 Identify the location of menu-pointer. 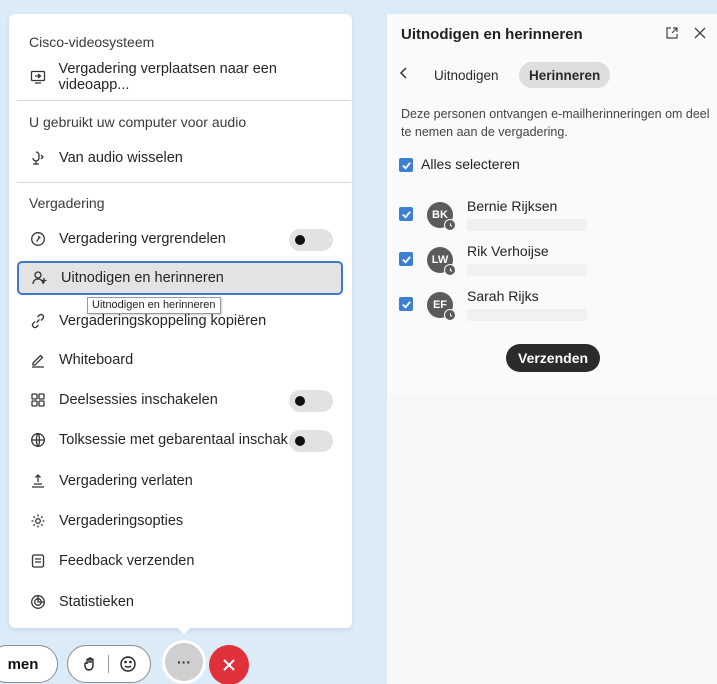
(184, 629).